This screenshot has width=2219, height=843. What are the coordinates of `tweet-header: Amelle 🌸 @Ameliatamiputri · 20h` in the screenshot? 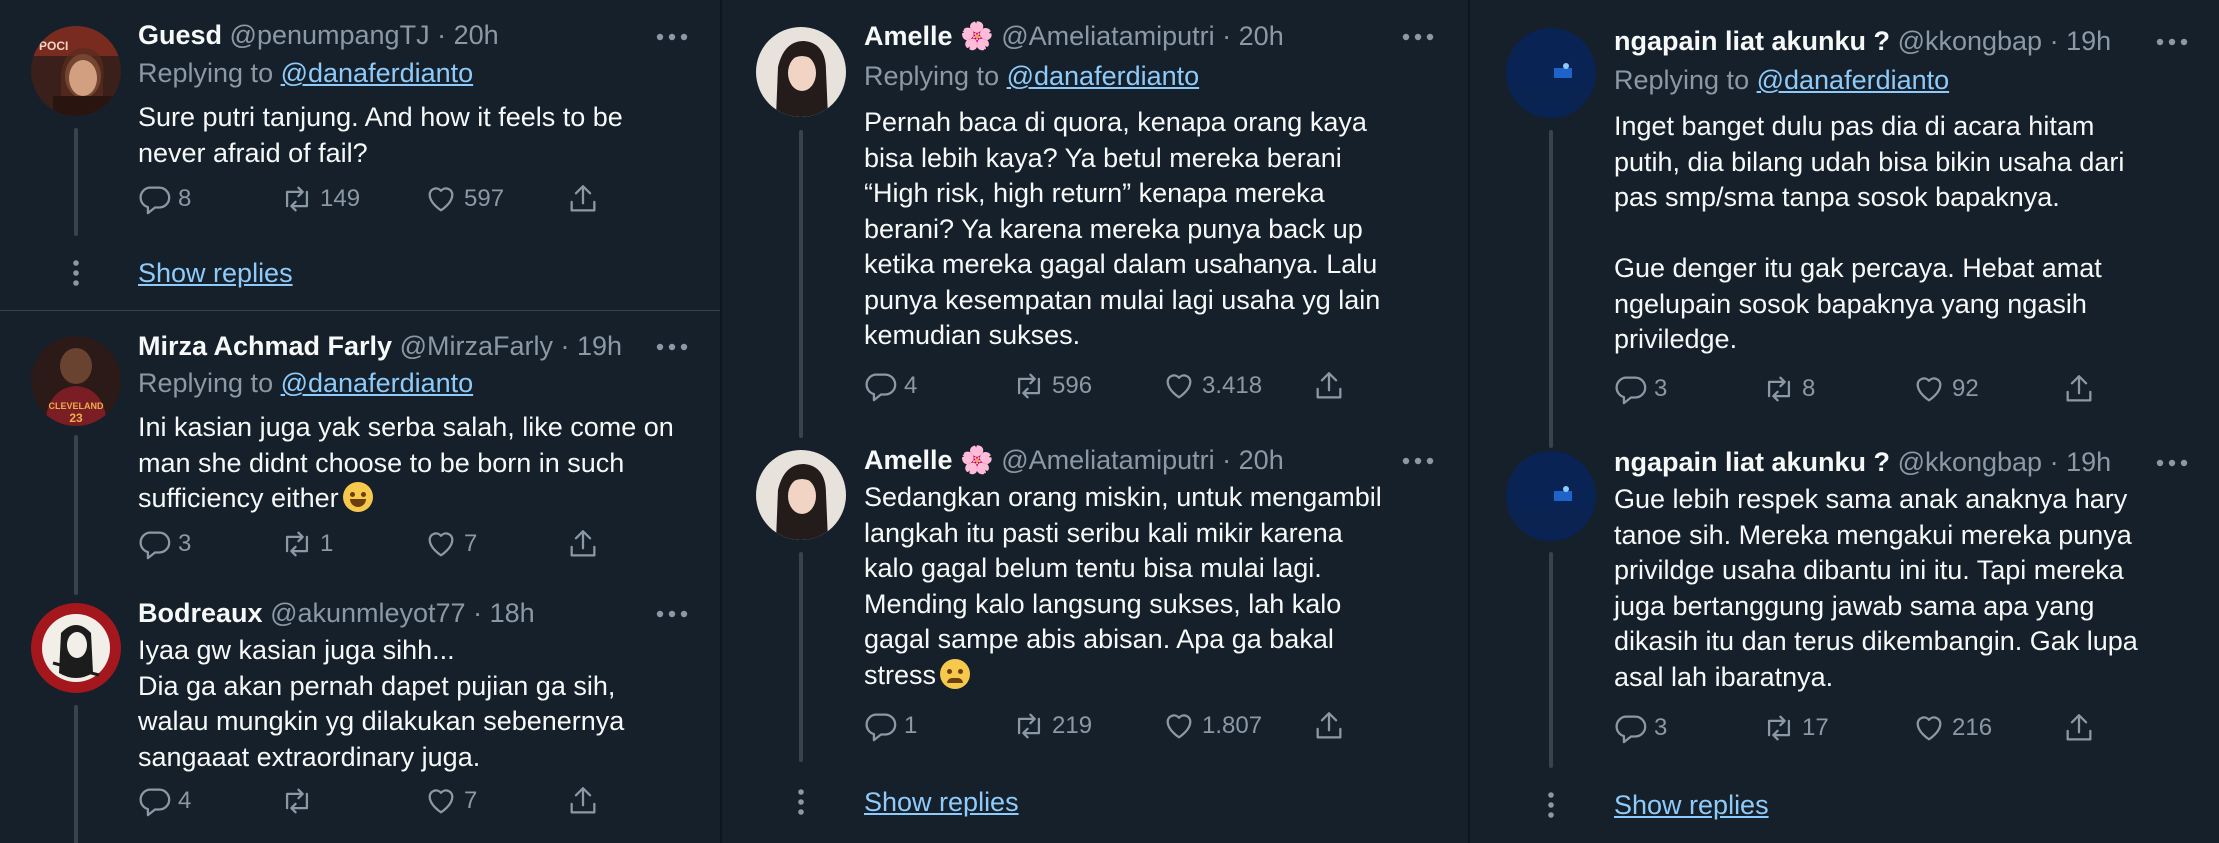 It's located at (1074, 460).